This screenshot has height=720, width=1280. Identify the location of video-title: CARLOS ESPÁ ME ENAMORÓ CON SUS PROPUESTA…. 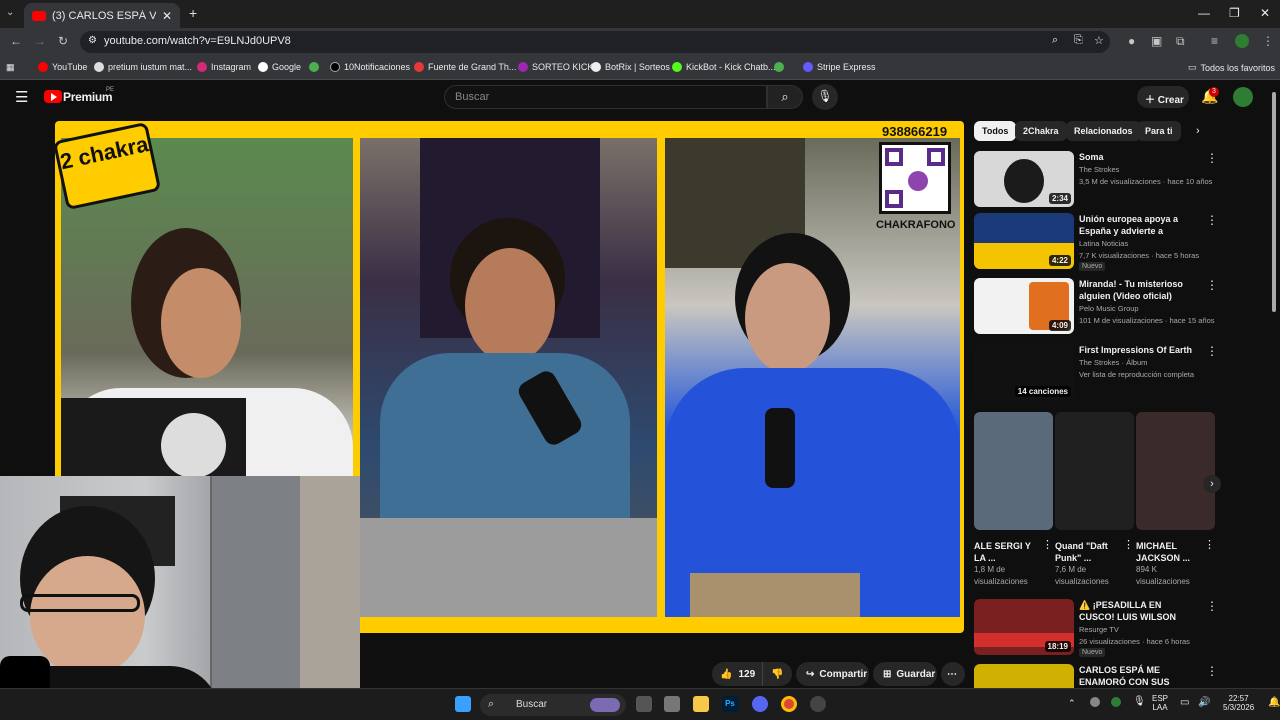
(1139, 676).